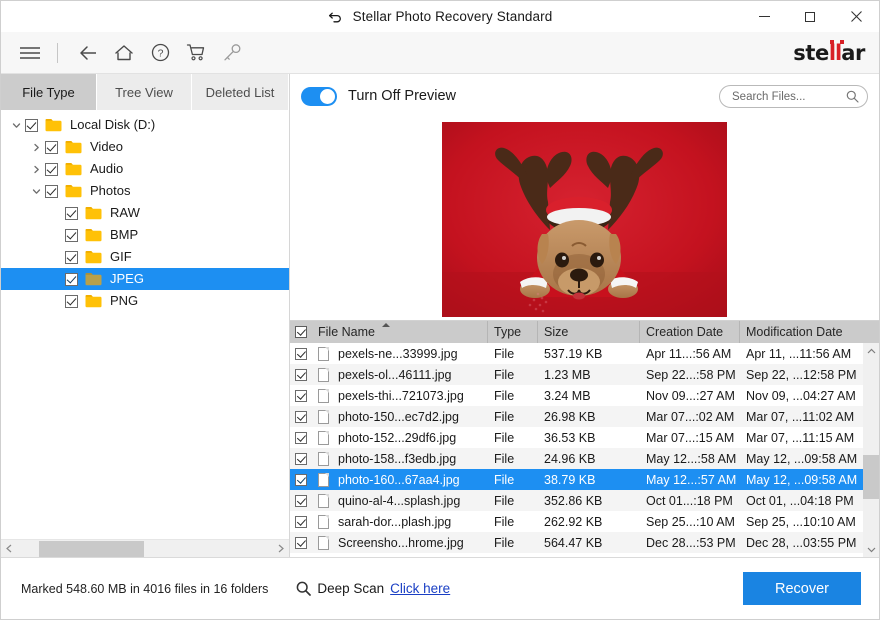 The height and width of the screenshot is (620, 880). I want to click on column-header-creation-date: Creation Date, so click(690, 332).